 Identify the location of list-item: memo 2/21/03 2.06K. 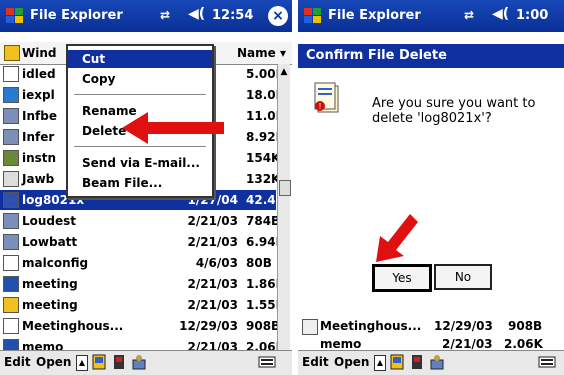
(425, 343).